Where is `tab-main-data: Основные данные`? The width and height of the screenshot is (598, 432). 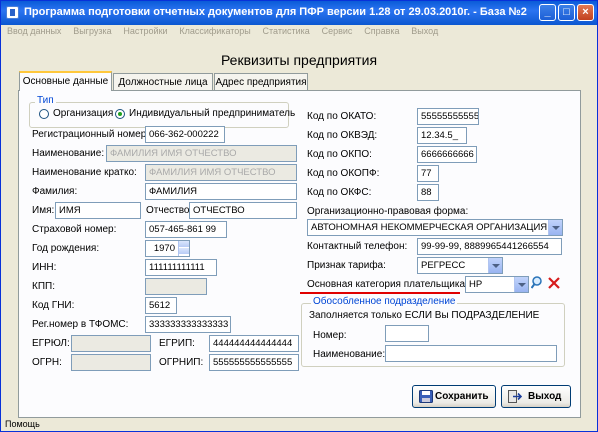
tab-main-data: Основные данные is located at coordinates (65, 81).